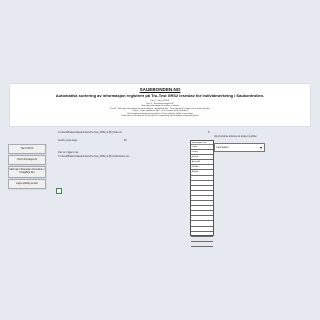  Describe the element at coordinates (68, 153) in the screenshot. I see `bottom-label-cell: Filer av i ligget ut av` at that location.